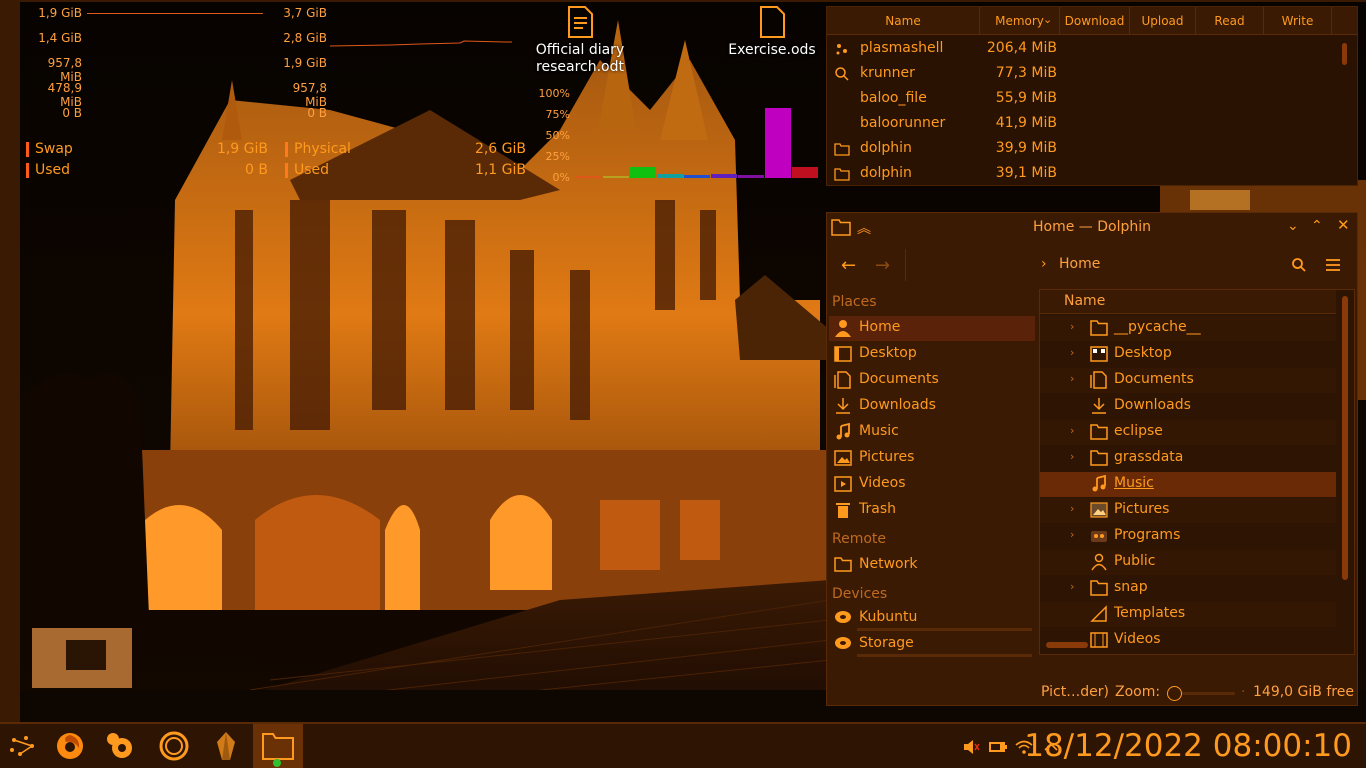 Image resolution: width=1366 pixels, height=768 pixels. Describe the element at coordinates (1230, 21) in the screenshot. I see `column-header-read: Read` at that location.